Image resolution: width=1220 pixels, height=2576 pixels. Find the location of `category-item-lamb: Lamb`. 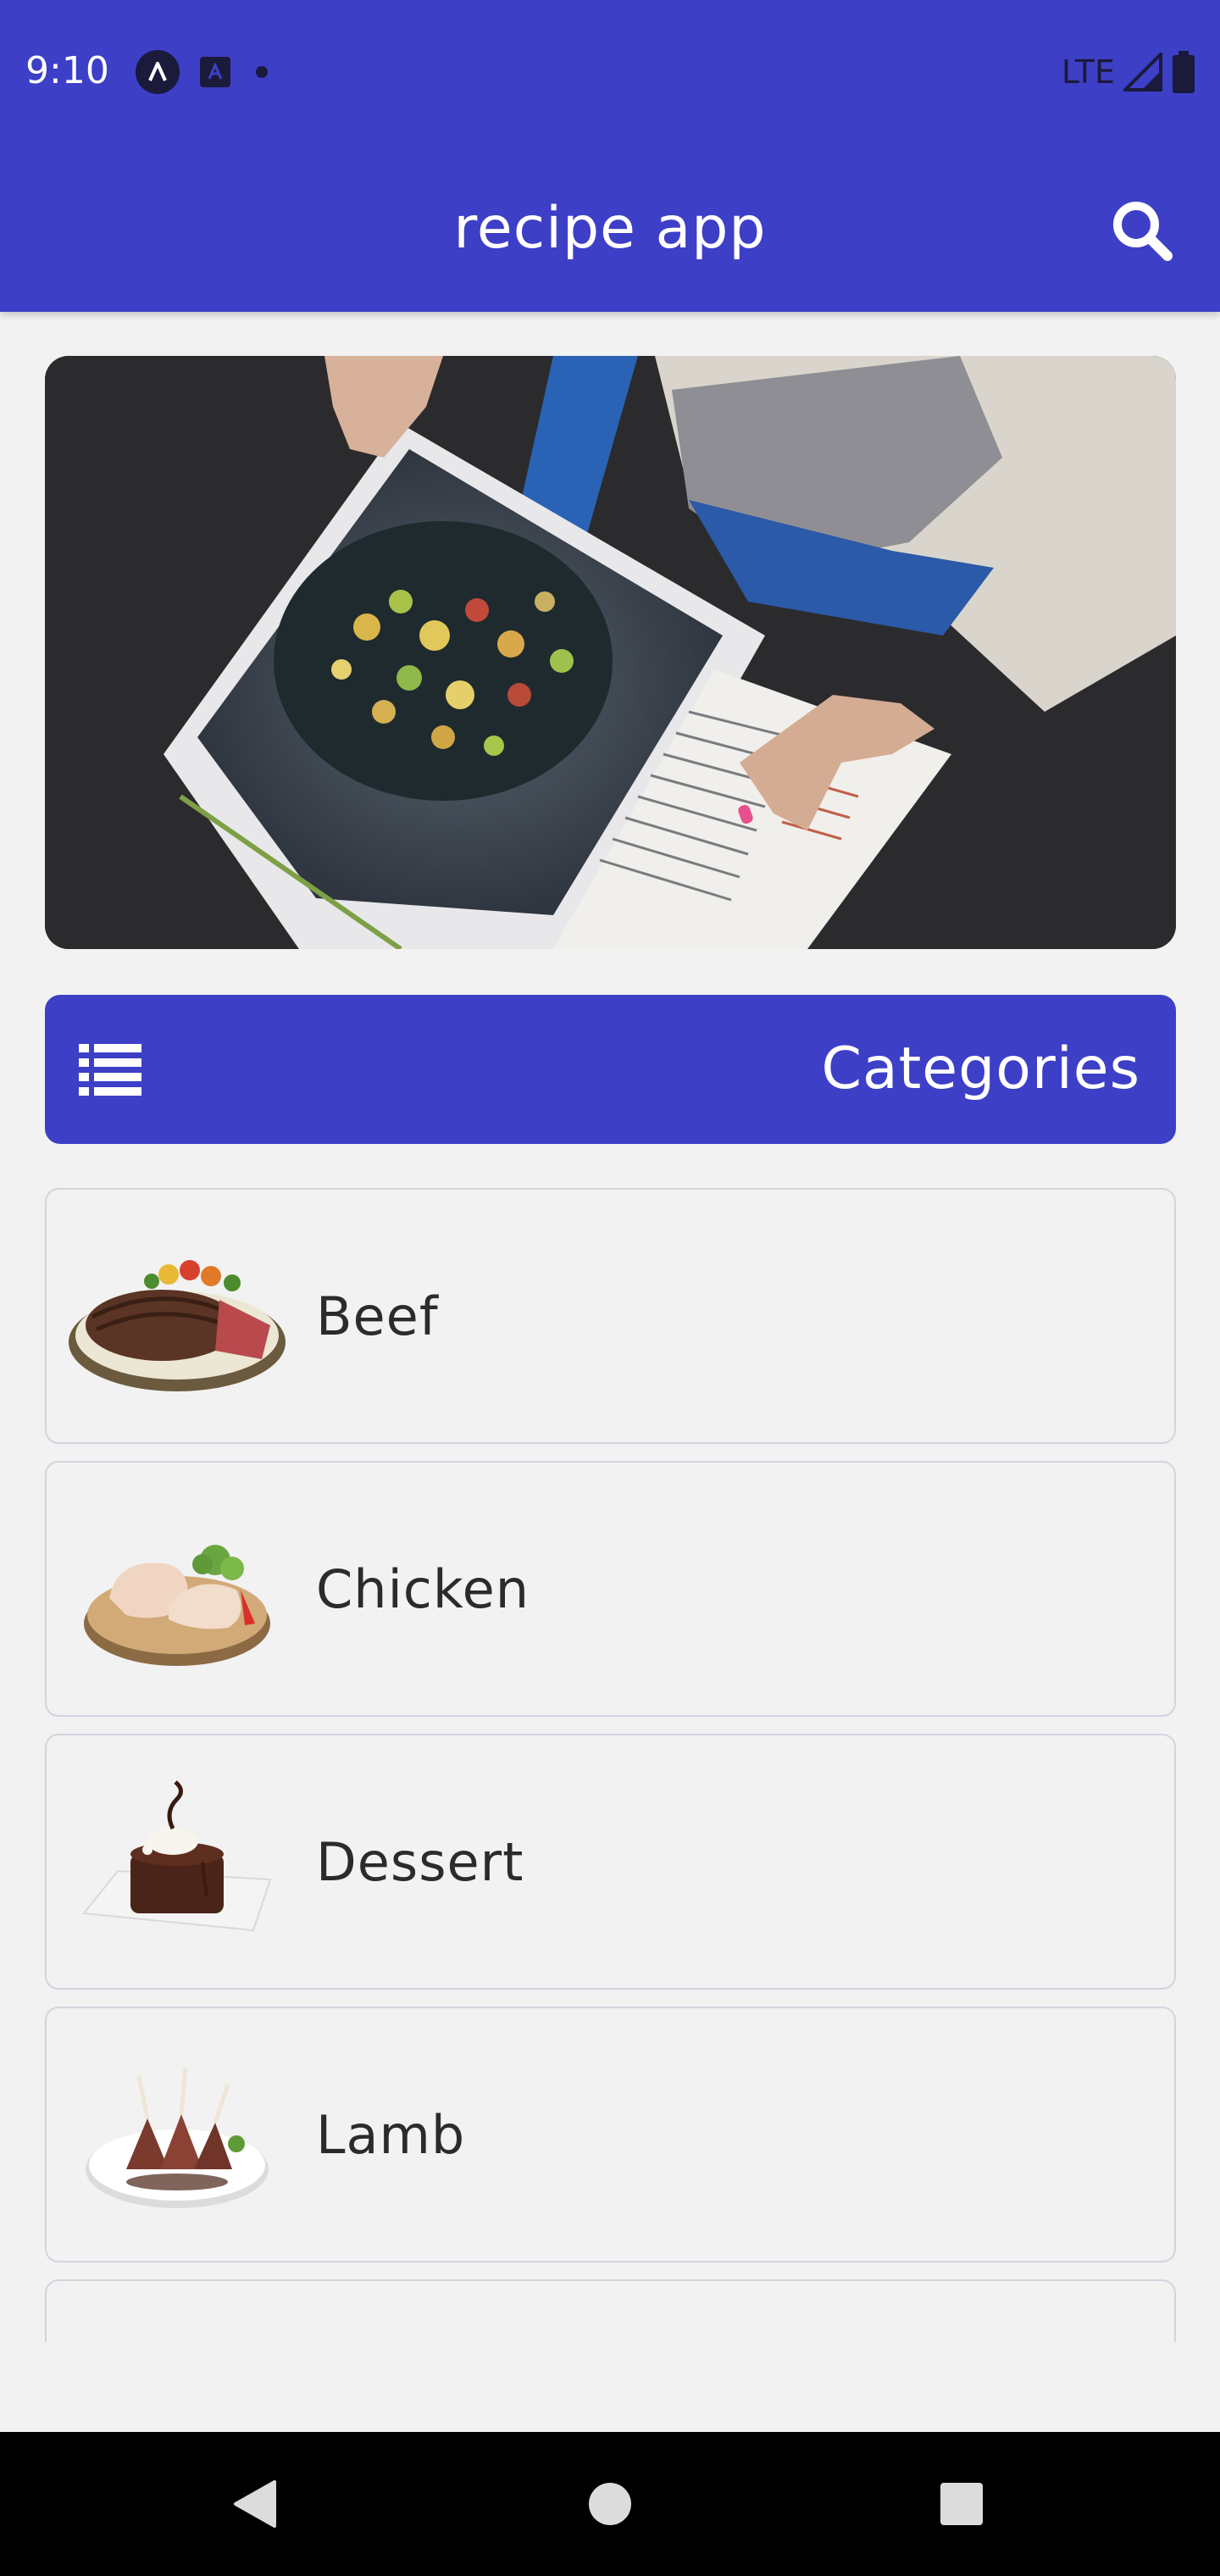

category-item-lamb: Lamb is located at coordinates (610, 2134).